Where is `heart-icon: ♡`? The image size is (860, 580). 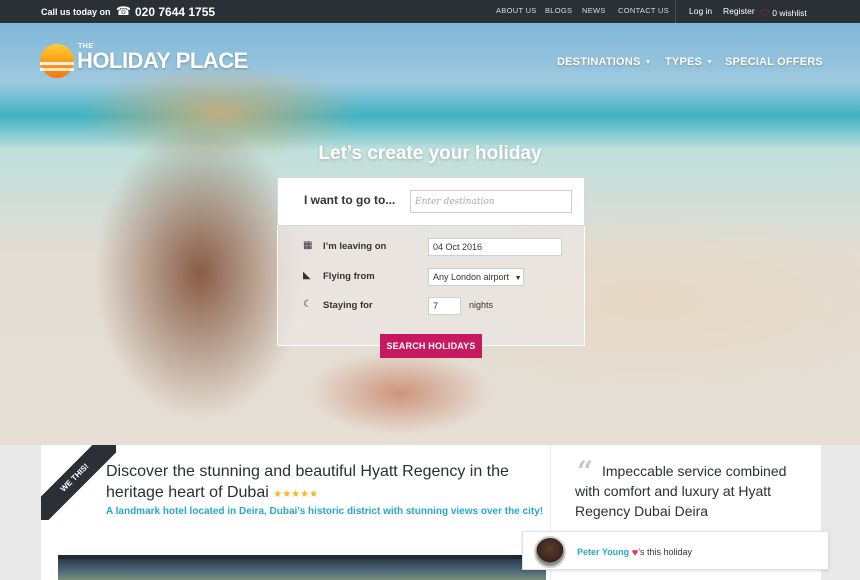 heart-icon: ♡ is located at coordinates (765, 14).